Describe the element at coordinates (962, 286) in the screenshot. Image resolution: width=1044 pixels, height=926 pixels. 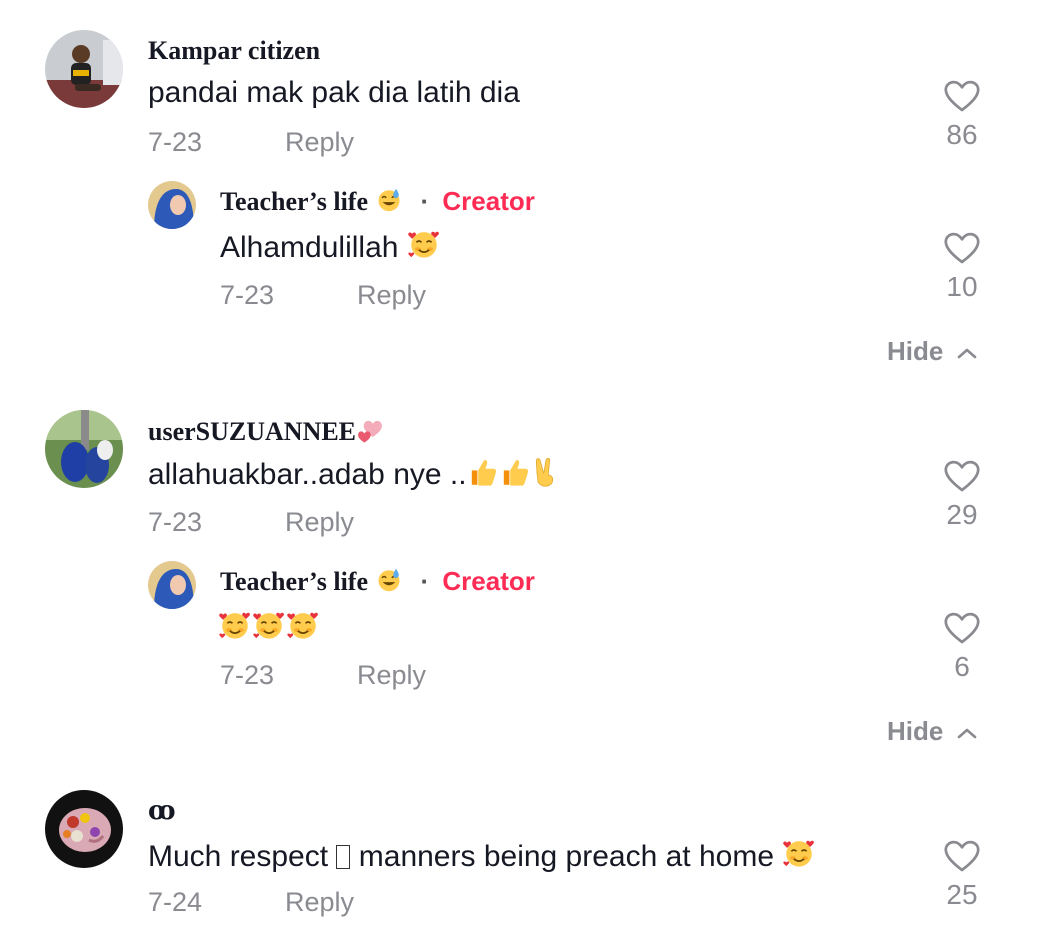
I see `like-count: 10` at that location.